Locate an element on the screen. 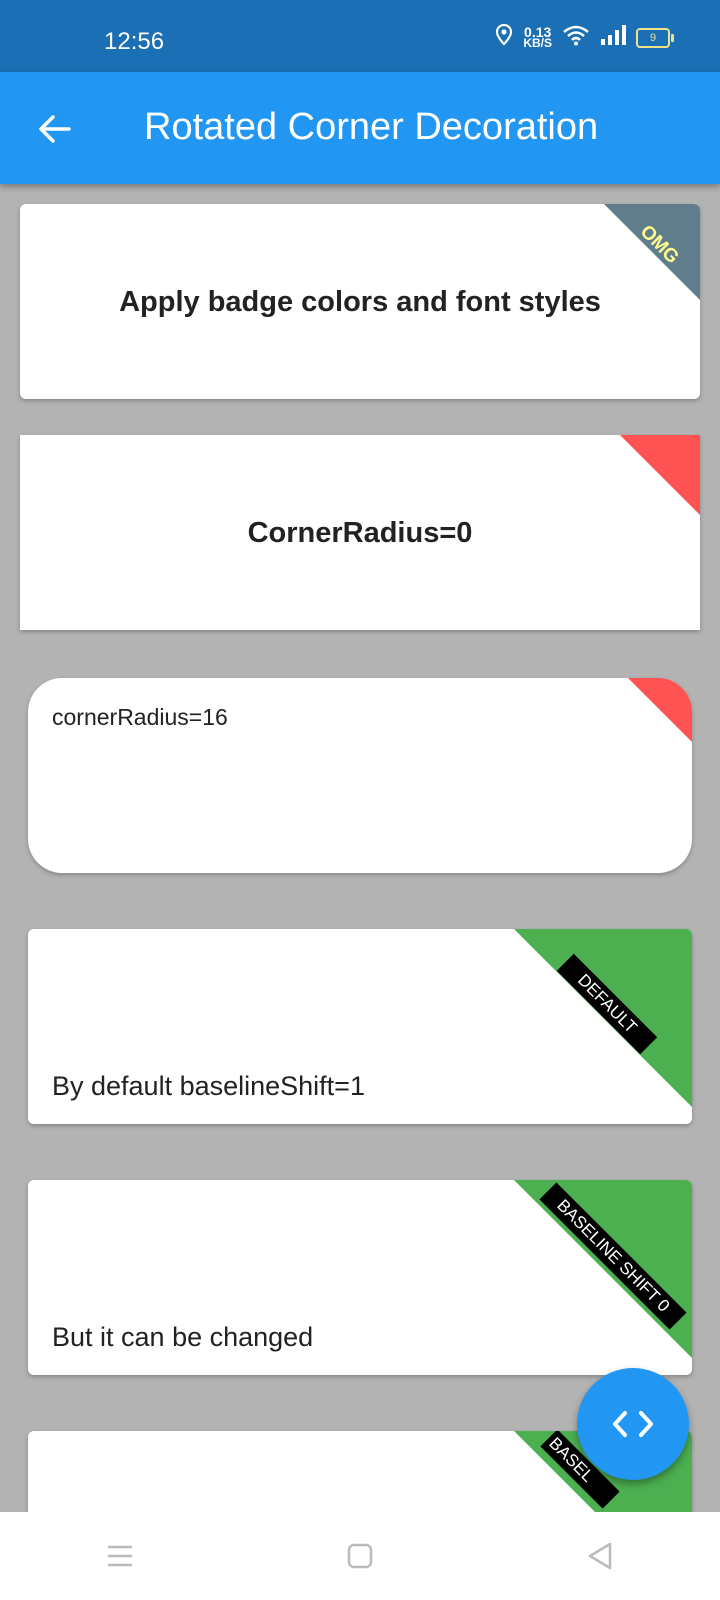 Image resolution: width=720 pixels, height=1600 pixels. code-icon is located at coordinates (633, 1424).